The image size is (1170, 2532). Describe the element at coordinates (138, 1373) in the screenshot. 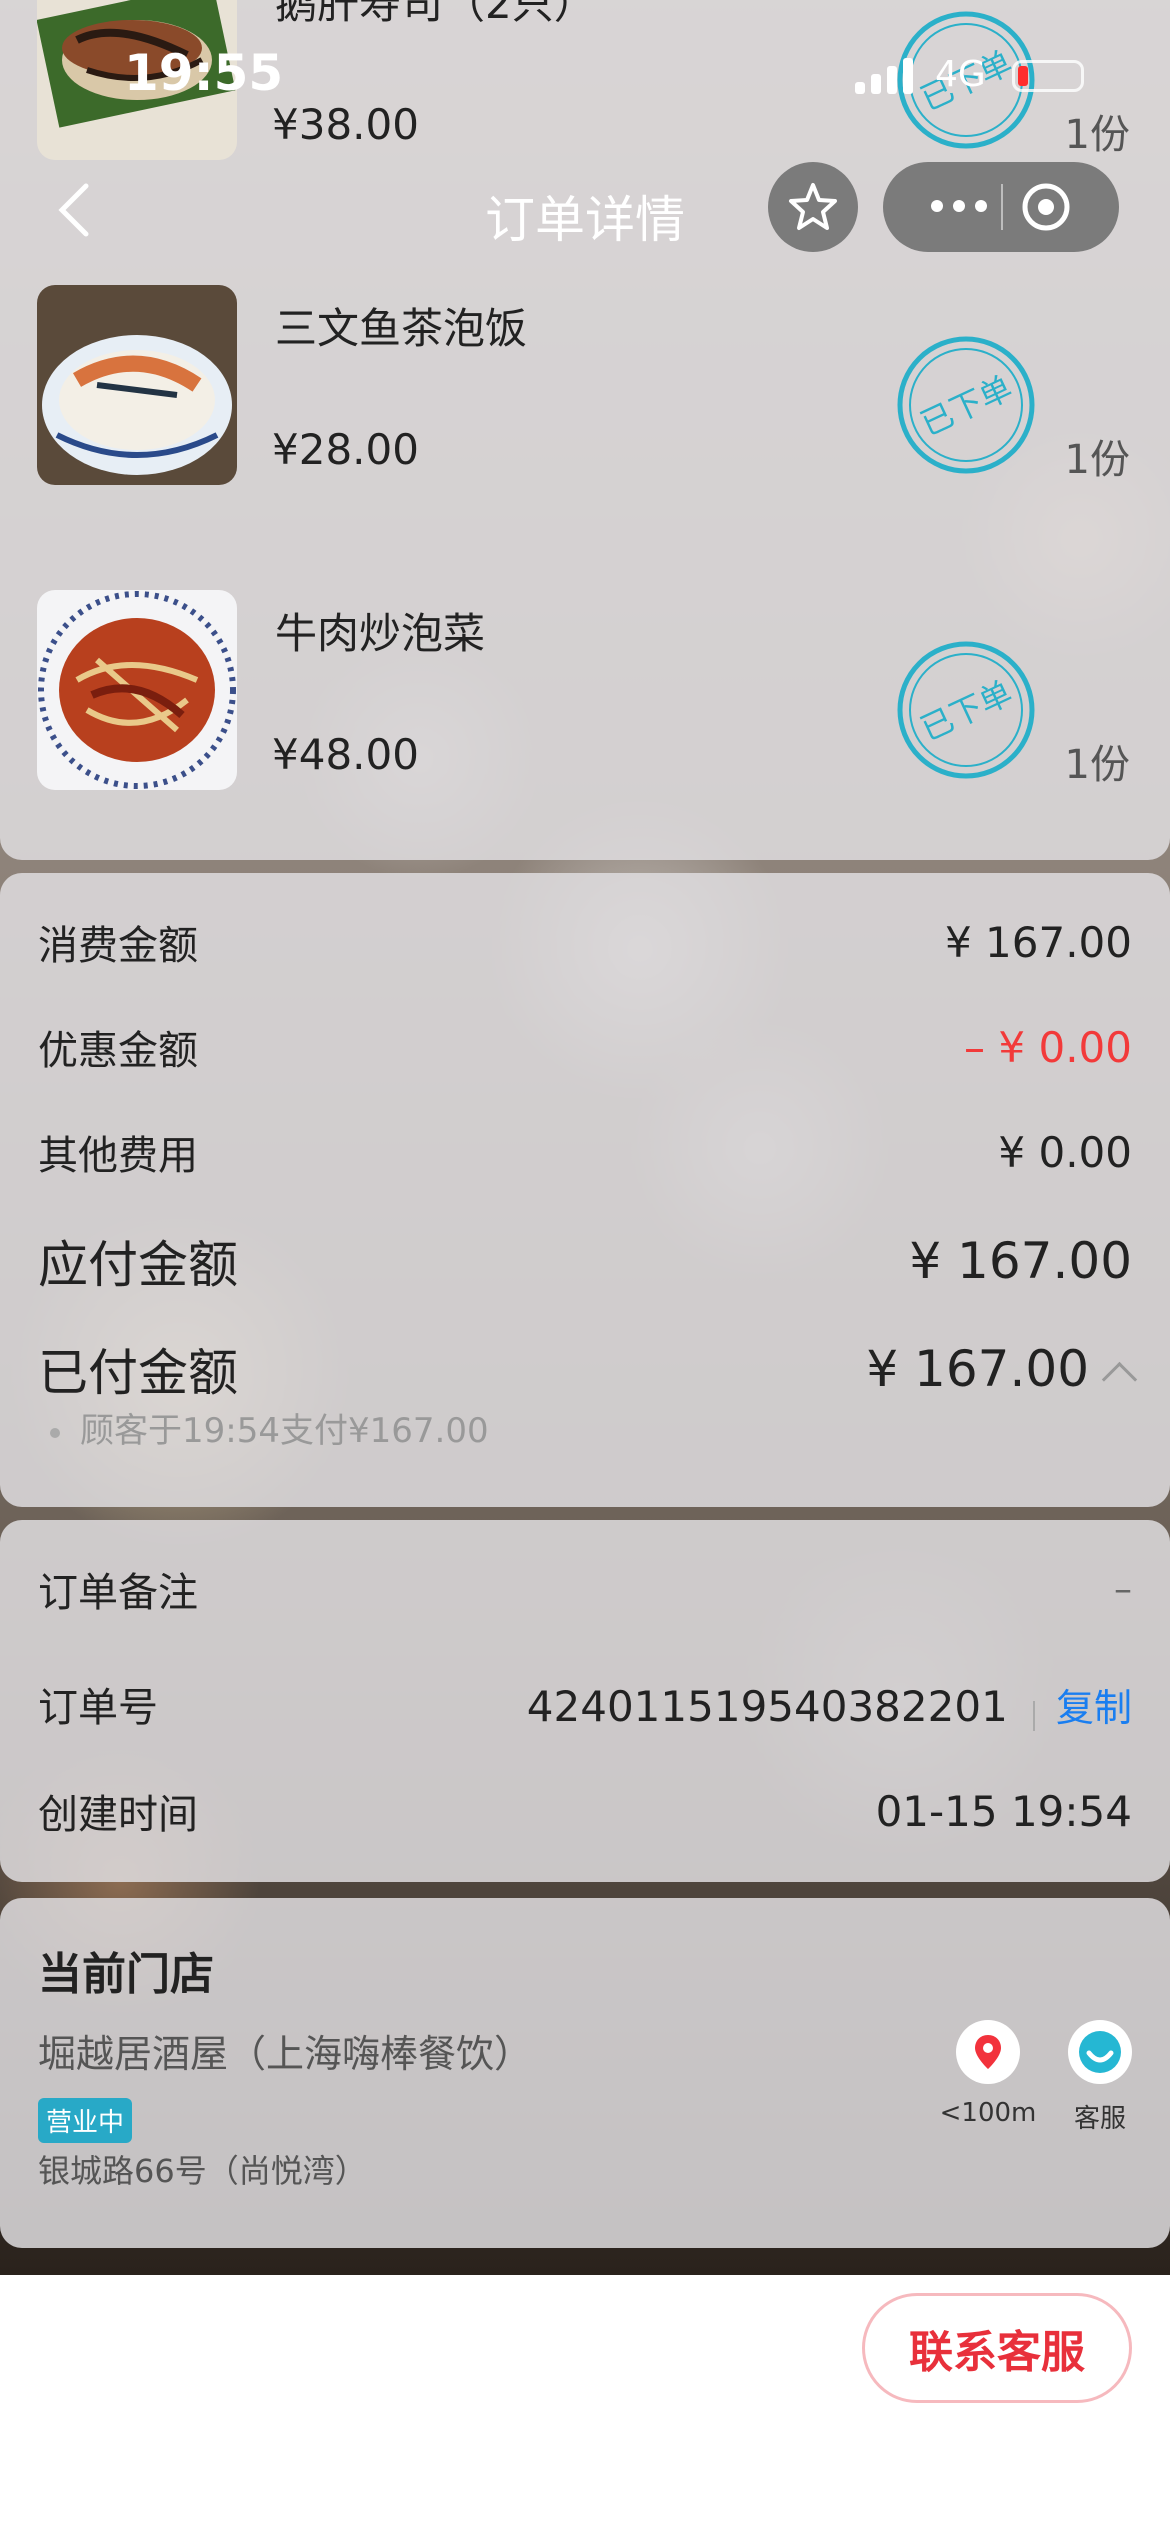

I see `paid-label: 已付金额` at that location.